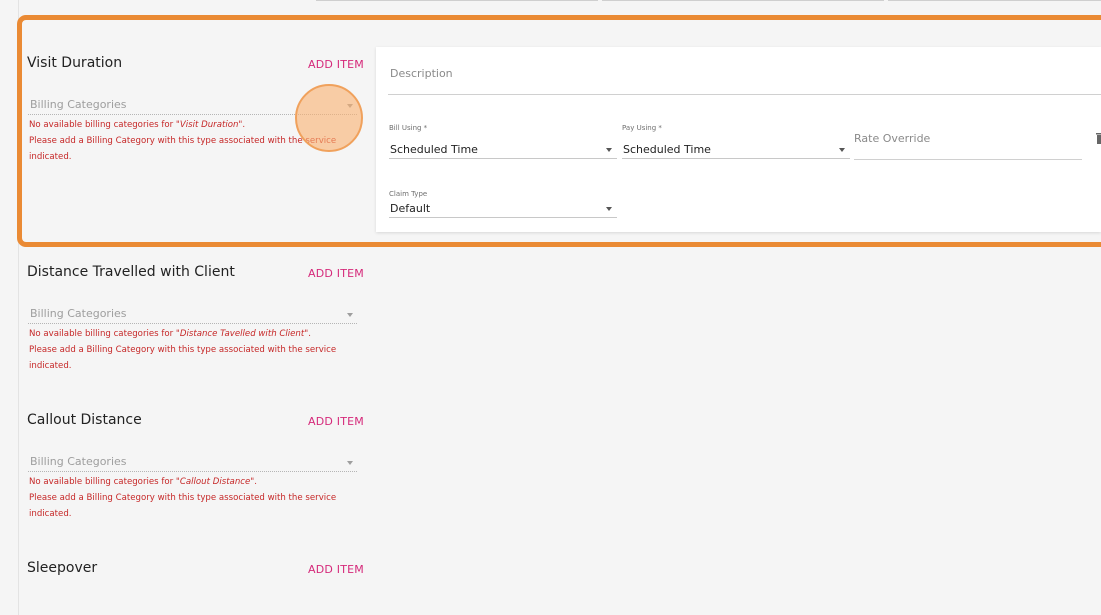 The height and width of the screenshot is (615, 1101). I want to click on pay-using-label: Pay Using *, so click(642, 128).